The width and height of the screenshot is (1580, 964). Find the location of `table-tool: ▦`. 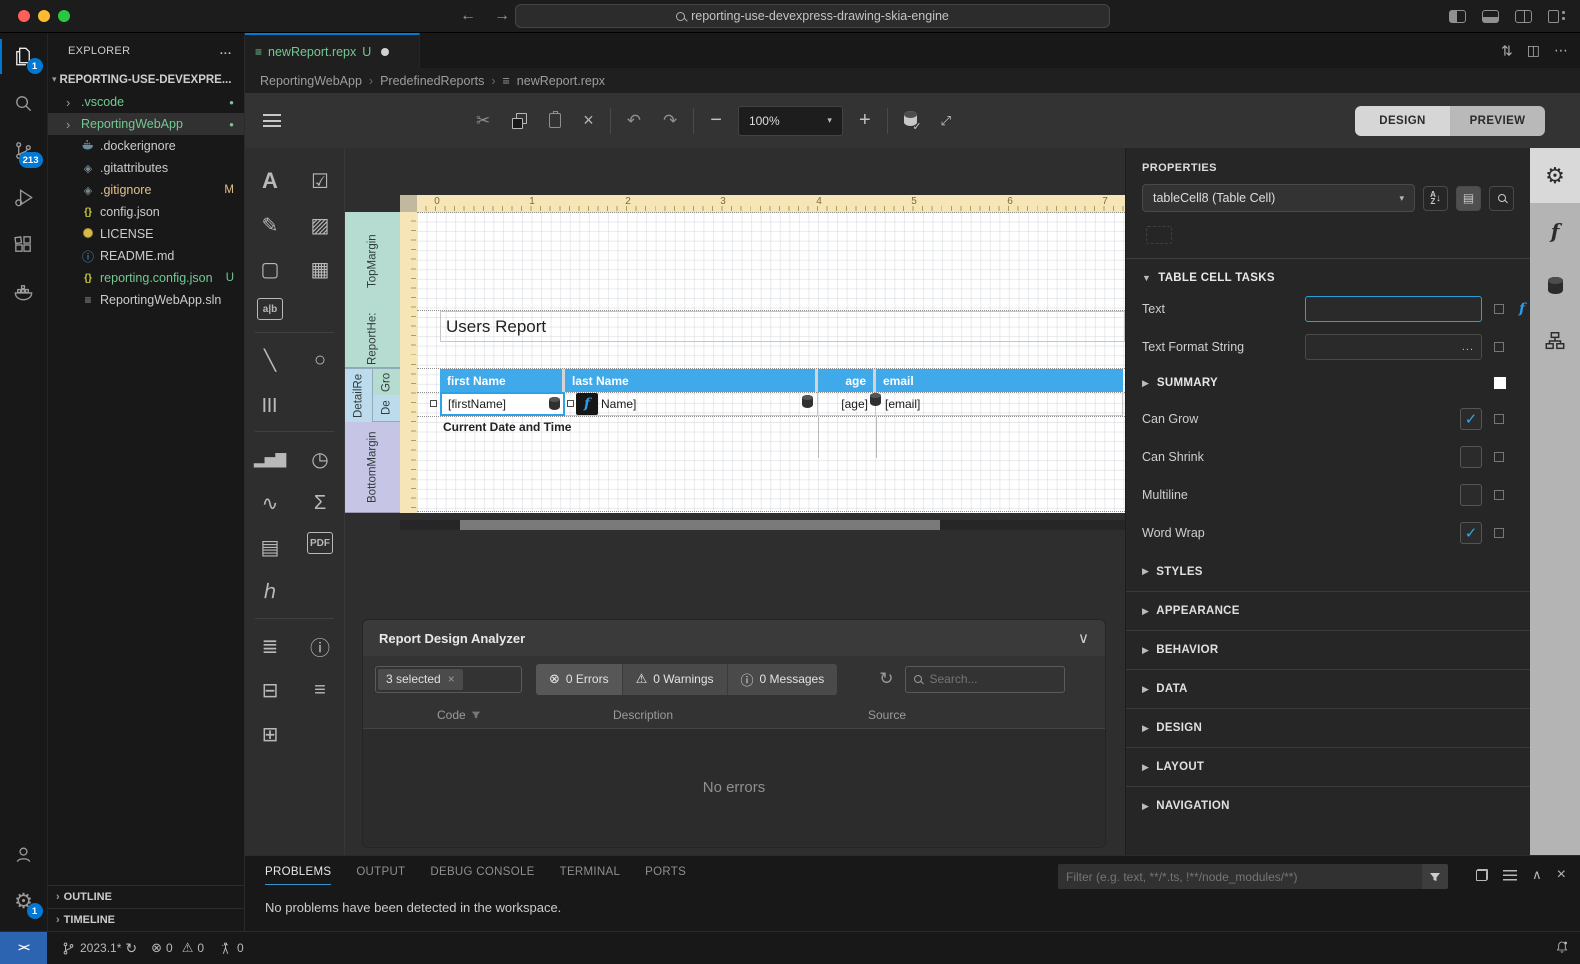

table-tool: ▦ is located at coordinates (320, 269).